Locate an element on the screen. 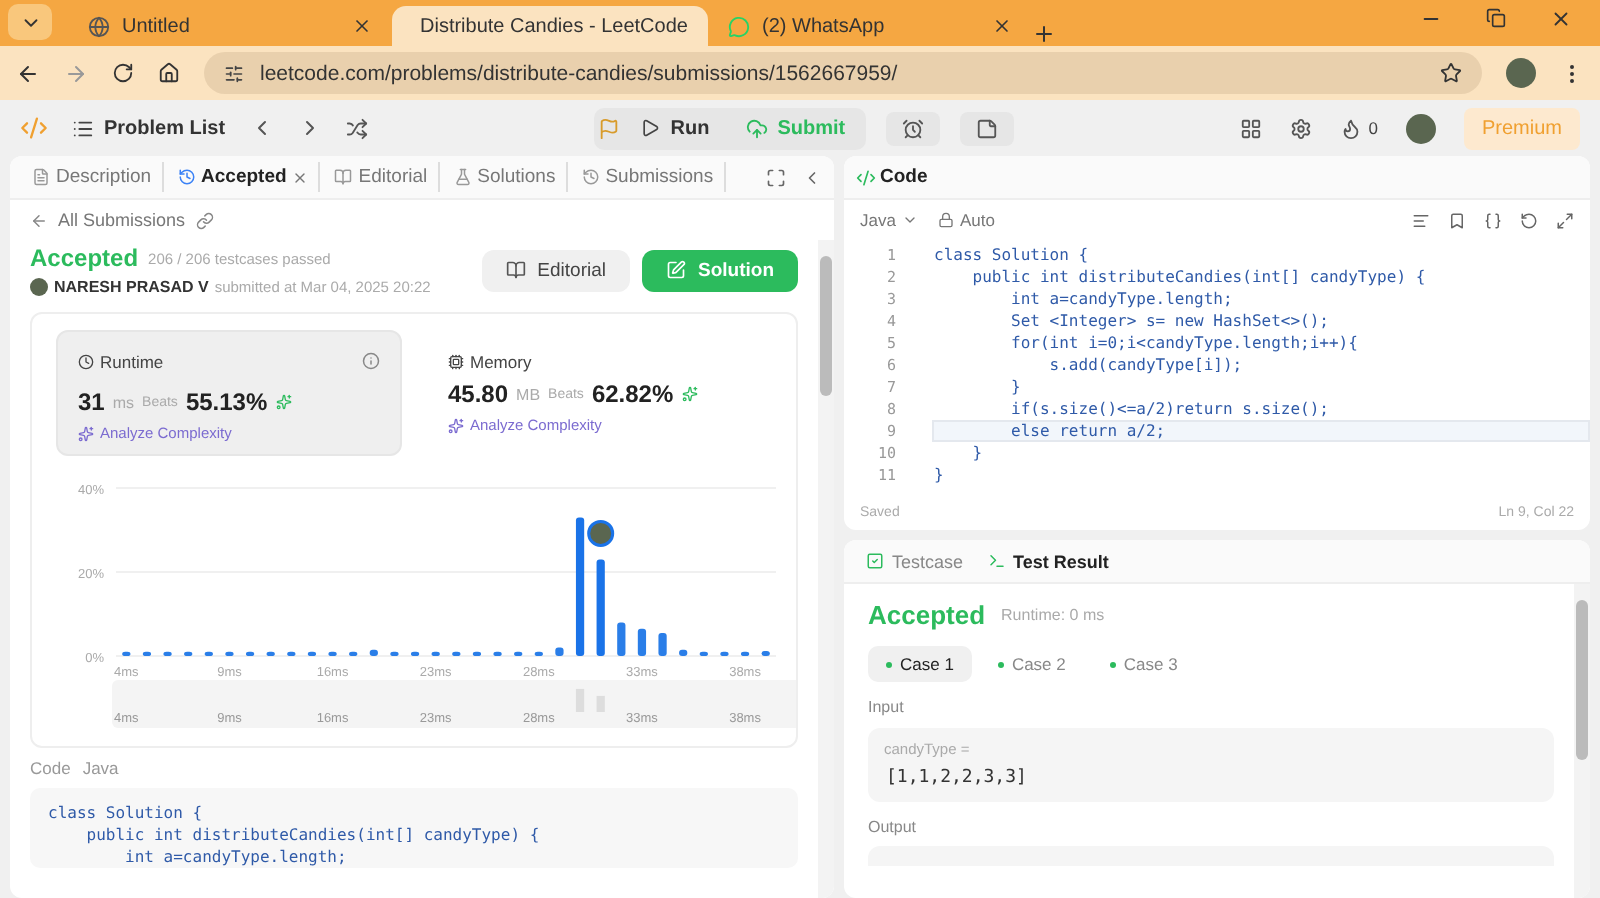 The image size is (1600, 898). all-submissions-link: All Submissions is located at coordinates (122, 220).